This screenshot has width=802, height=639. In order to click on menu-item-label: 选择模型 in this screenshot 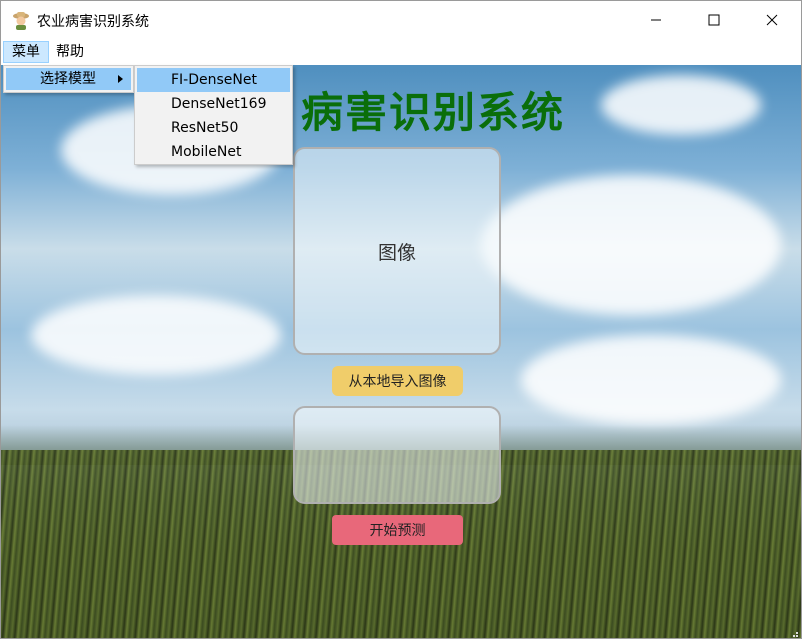, I will do `click(68, 79)`.